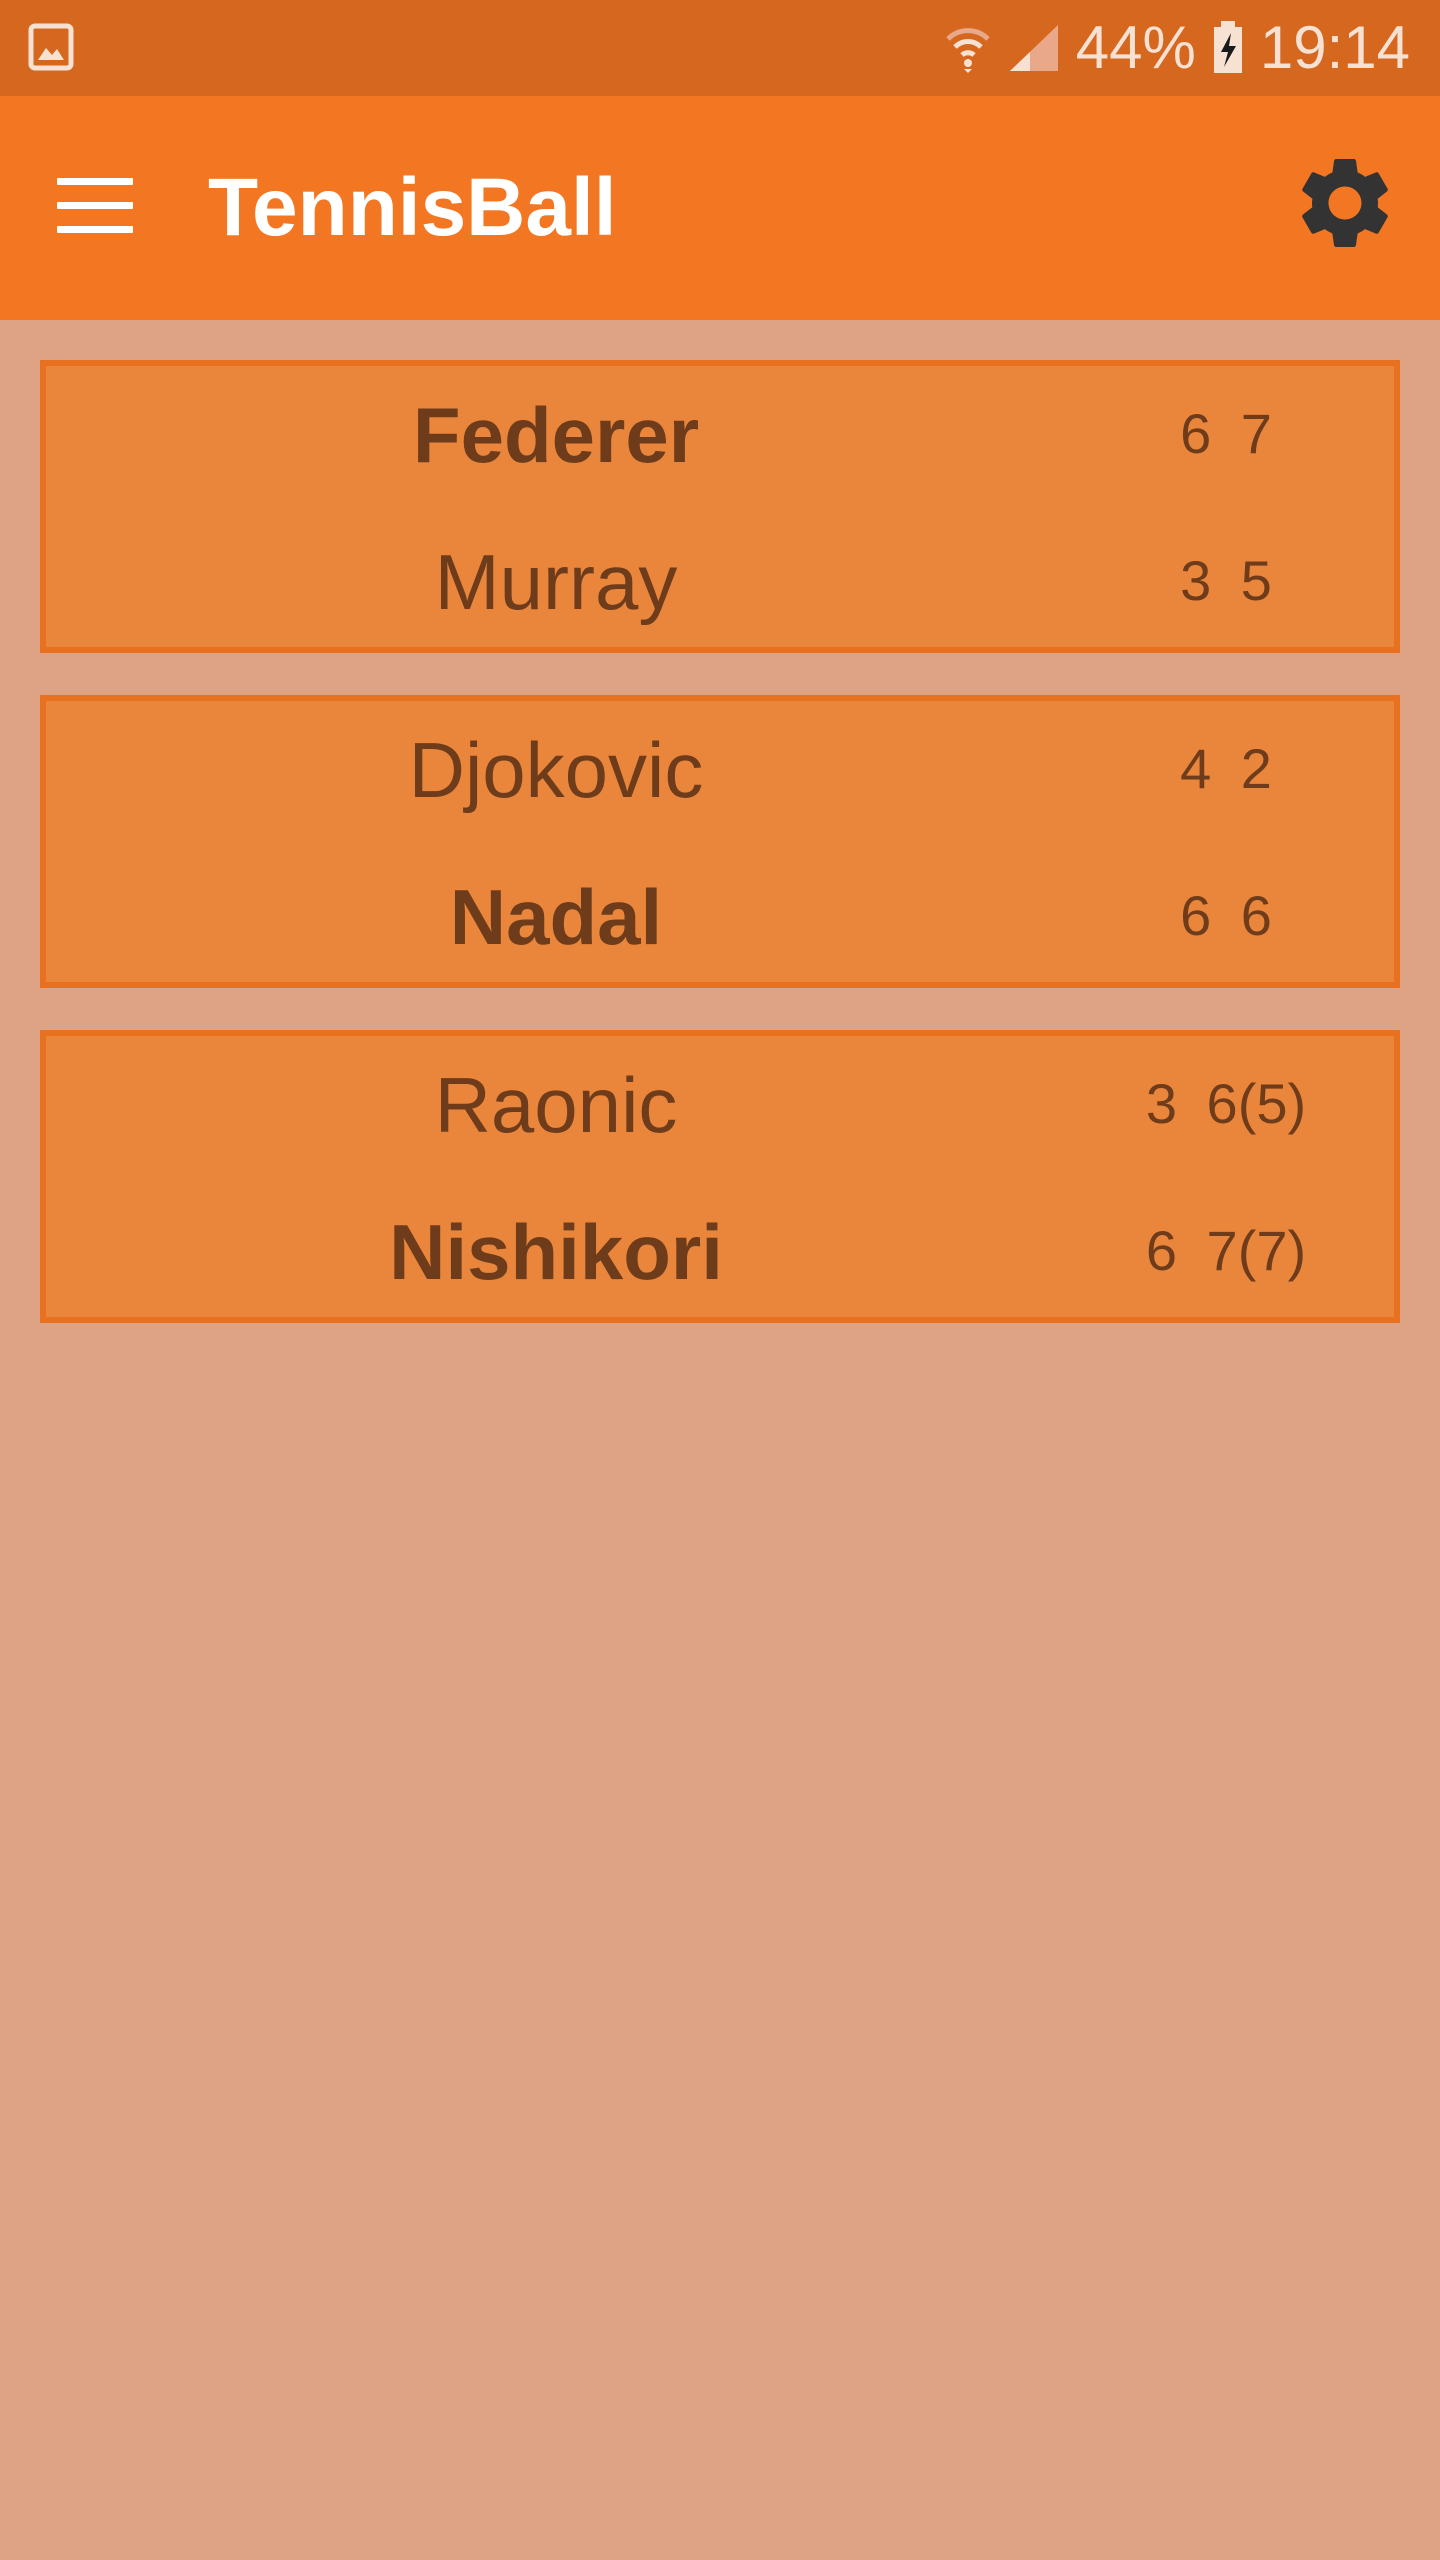  I want to click on player-row: Federer 6 7, so click(720, 439).